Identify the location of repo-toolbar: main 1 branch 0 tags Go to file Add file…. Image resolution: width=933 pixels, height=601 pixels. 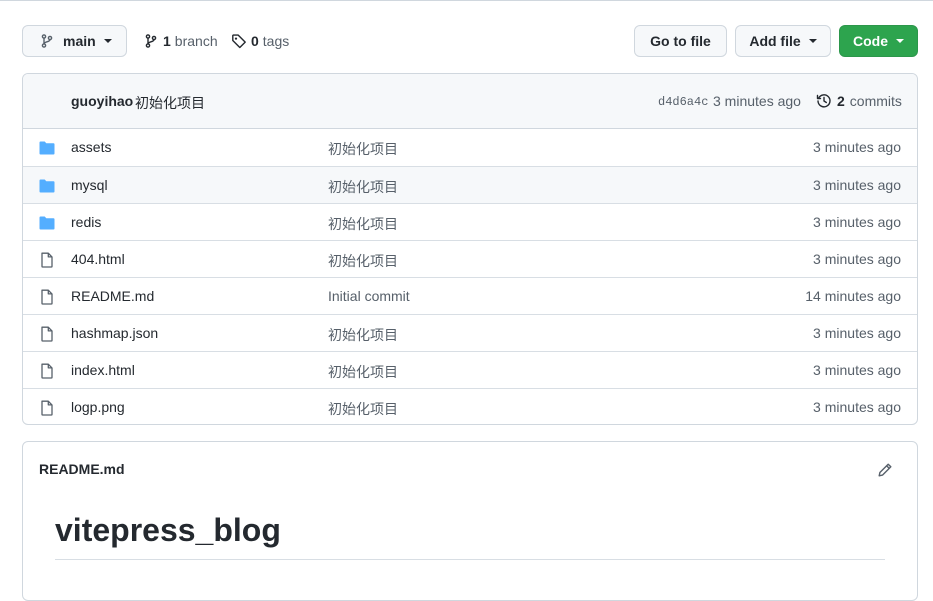
(470, 41).